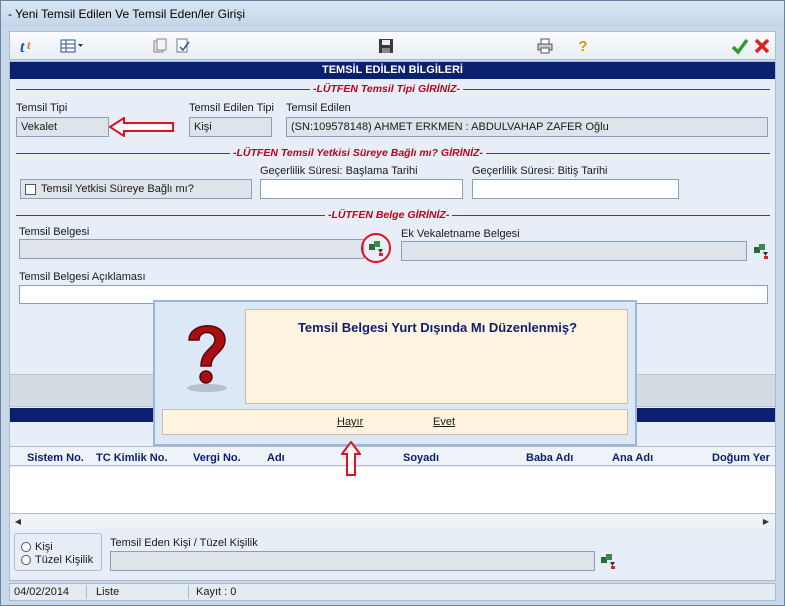 Image resolution: width=785 pixels, height=606 pixels. I want to click on divider-belge-text: LÜTFEN Belge GİRİNİZ, so click(388, 215).